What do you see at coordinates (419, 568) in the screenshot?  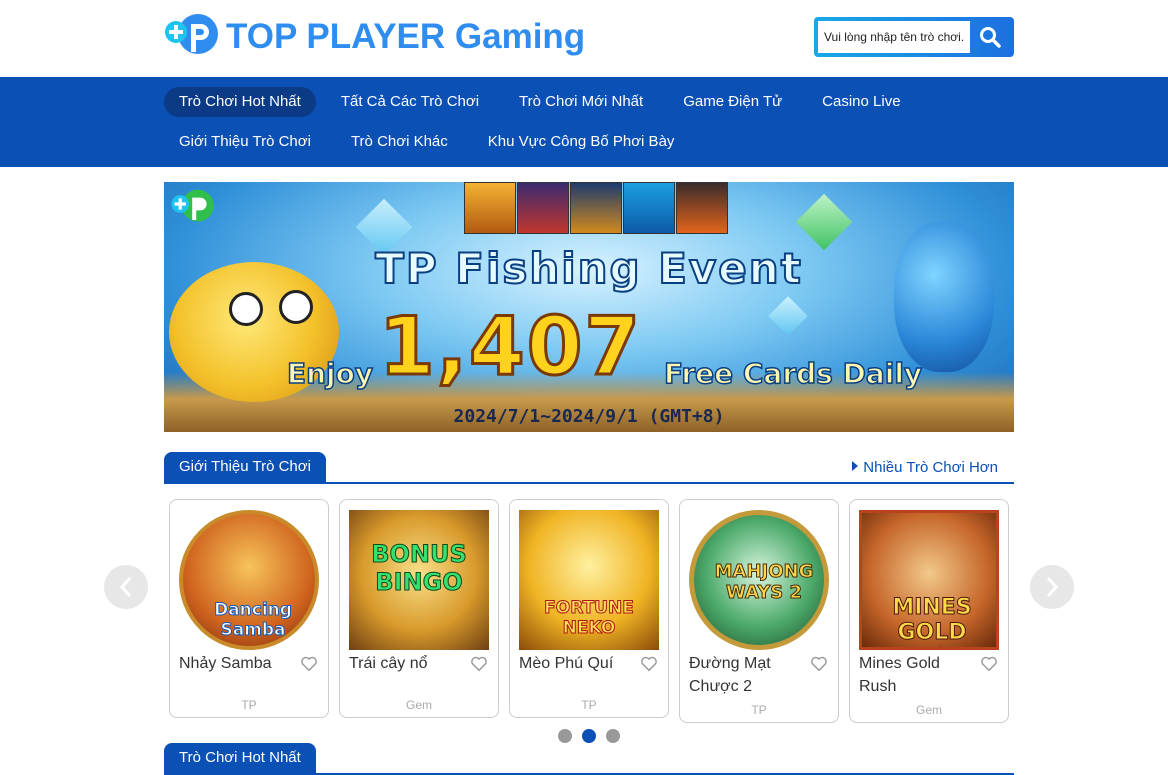 I see `game-art-title: BONUS BINGO` at bounding box center [419, 568].